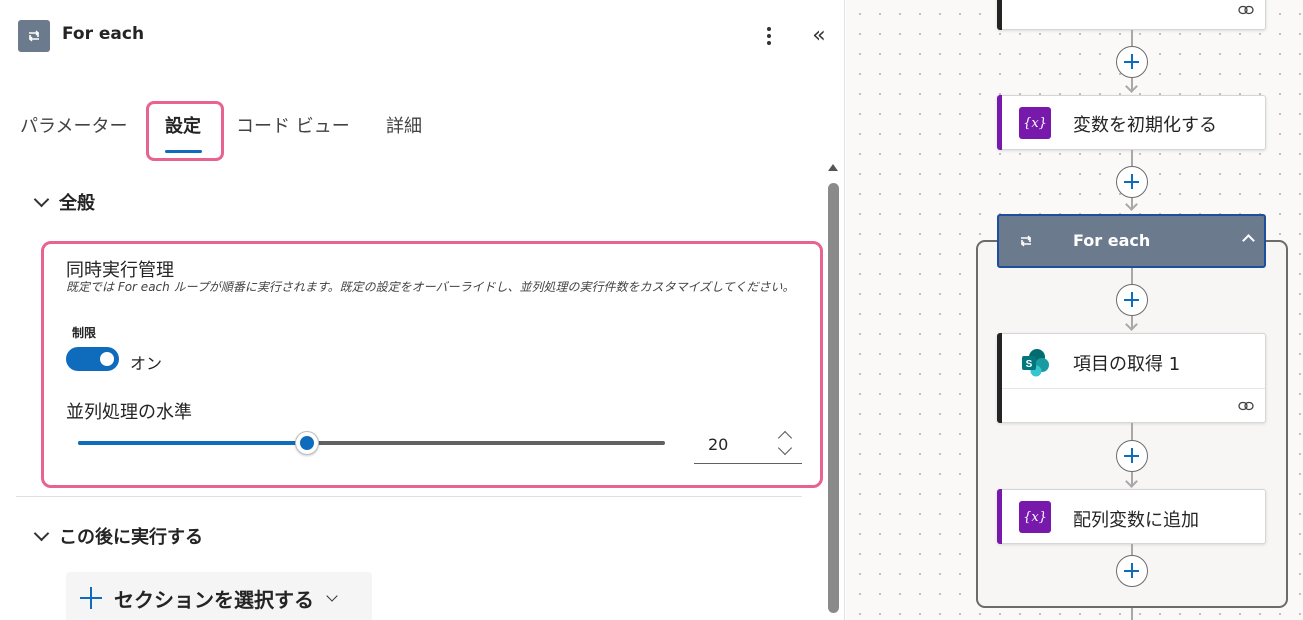  I want to click on more-options-icon, so click(769, 36).